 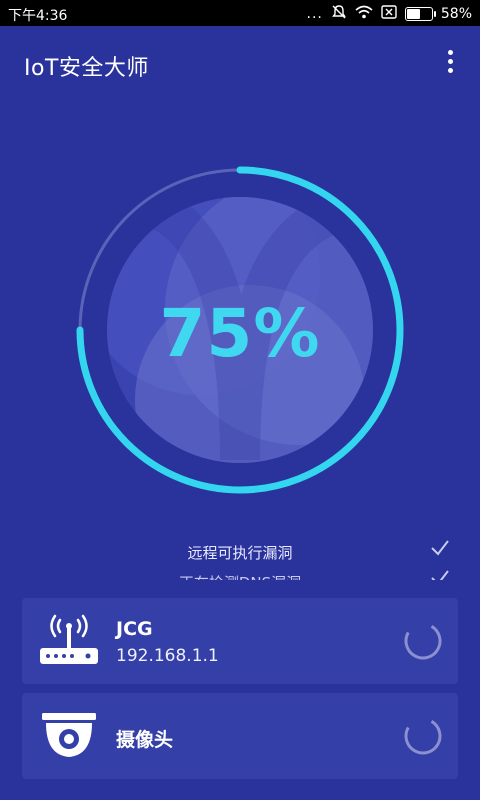 I want to click on device-ip: 192.168.1.1, so click(x=167, y=656).